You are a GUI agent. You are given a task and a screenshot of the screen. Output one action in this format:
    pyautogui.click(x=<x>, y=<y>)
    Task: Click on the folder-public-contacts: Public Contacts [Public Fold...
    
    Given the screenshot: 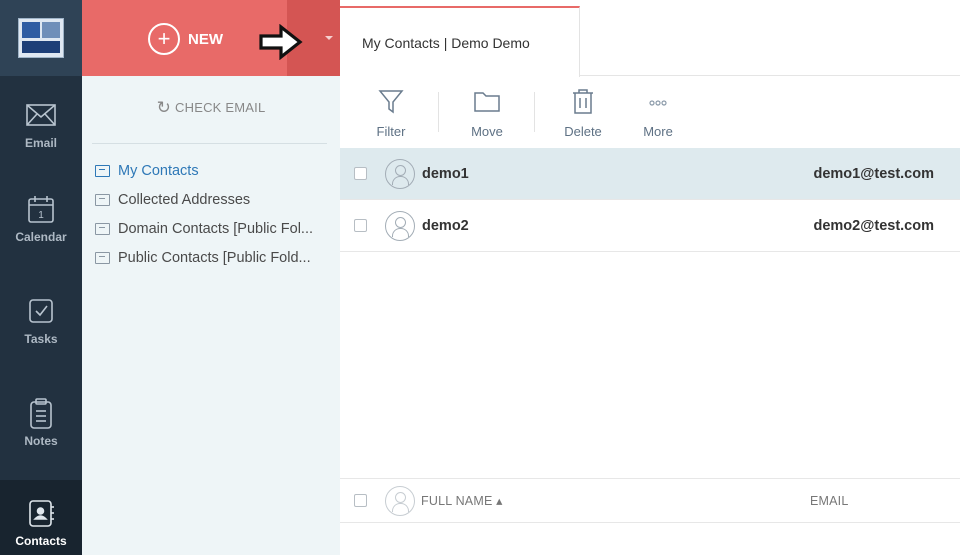 What is the action you would take?
    pyautogui.click(x=215, y=257)
    